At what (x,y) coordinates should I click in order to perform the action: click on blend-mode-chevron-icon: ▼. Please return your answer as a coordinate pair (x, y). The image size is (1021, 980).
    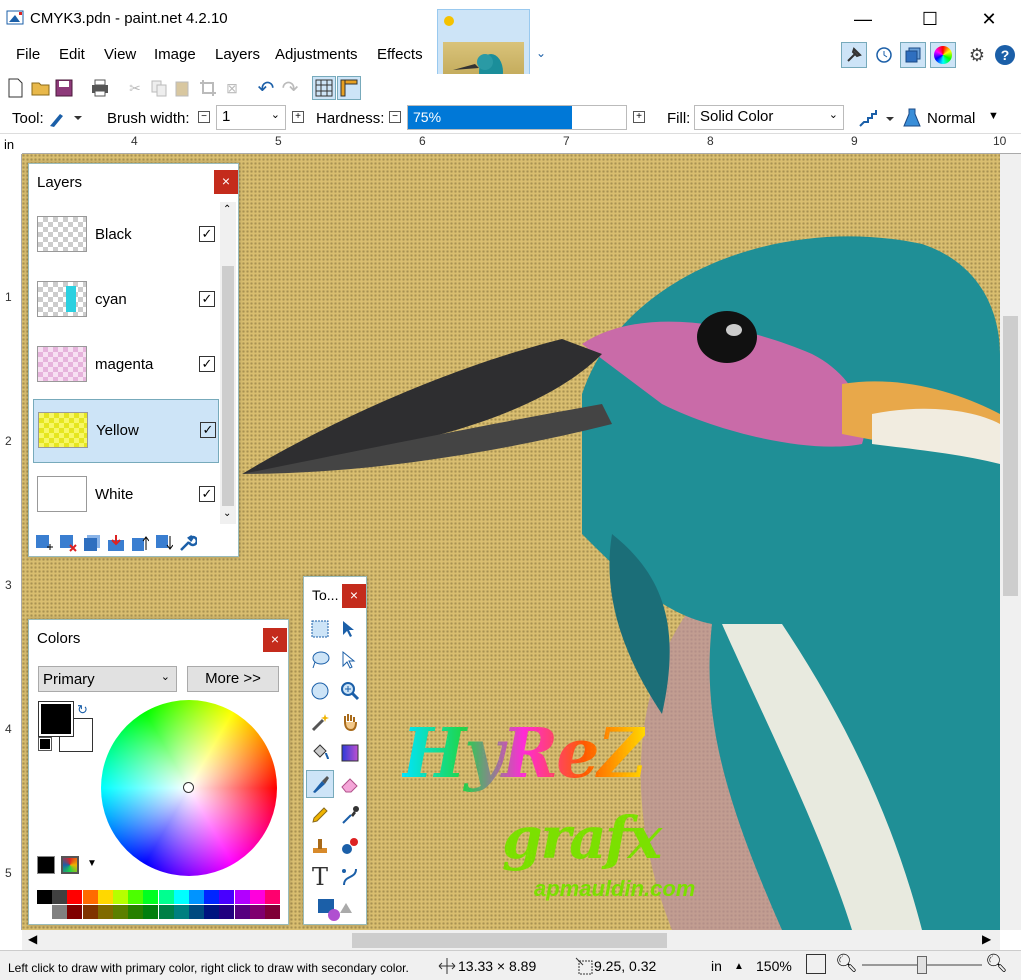
    Looking at the image, I should click on (993, 116).